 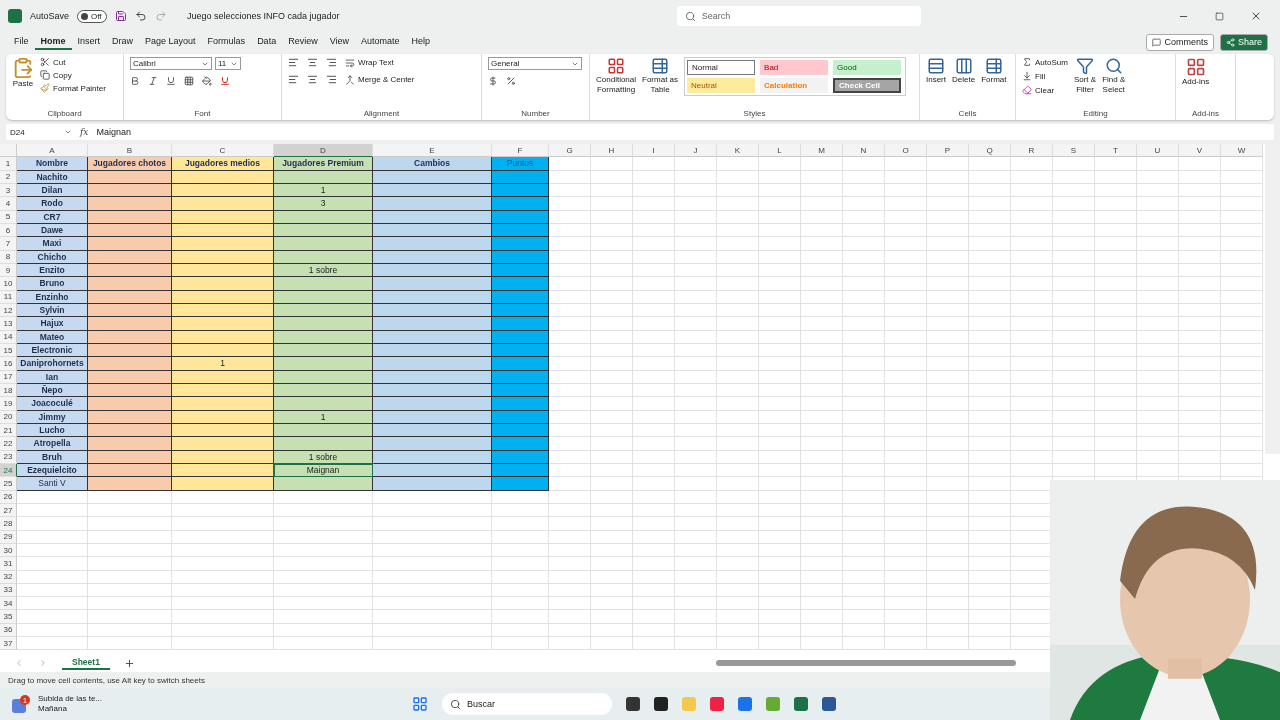 I want to click on clear-button: Clear, so click(x=1045, y=90).